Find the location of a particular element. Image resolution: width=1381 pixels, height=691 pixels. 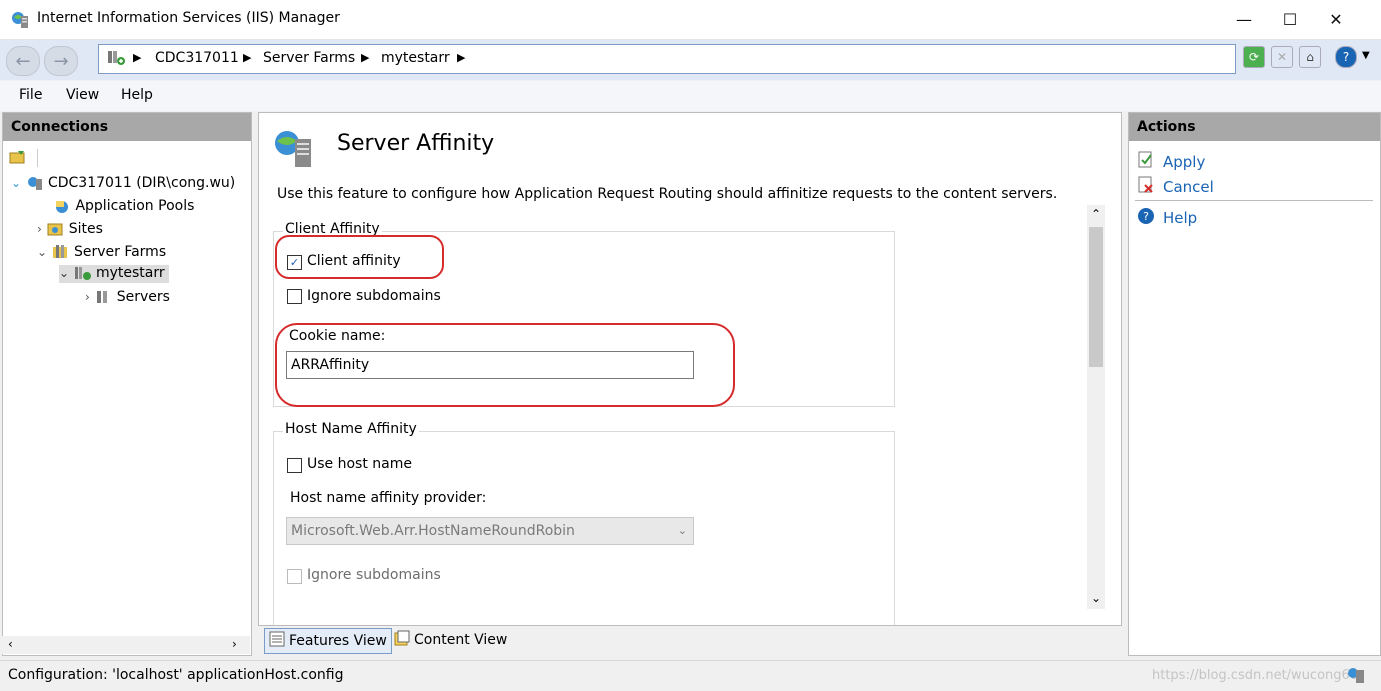

tree-label-app-pools: Application Pools is located at coordinates (135, 206).